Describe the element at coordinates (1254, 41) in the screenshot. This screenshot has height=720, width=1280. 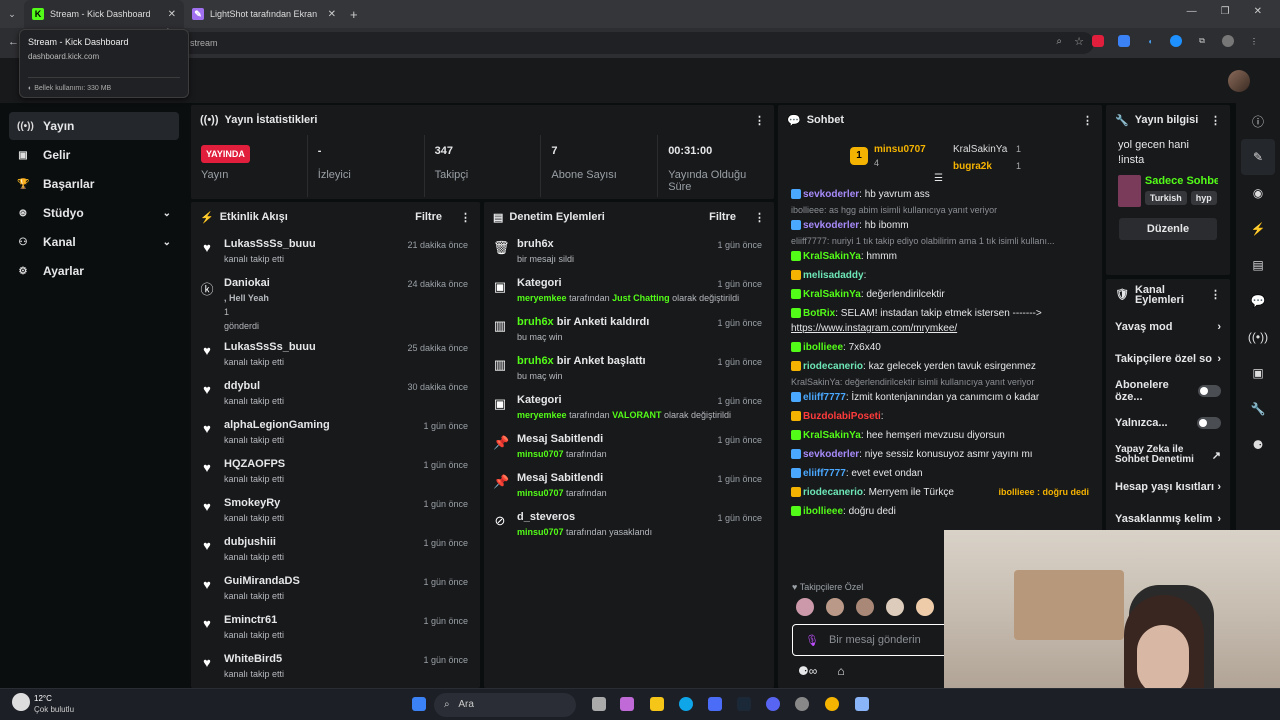
I see `browser-menu-icon: ⋮` at that location.